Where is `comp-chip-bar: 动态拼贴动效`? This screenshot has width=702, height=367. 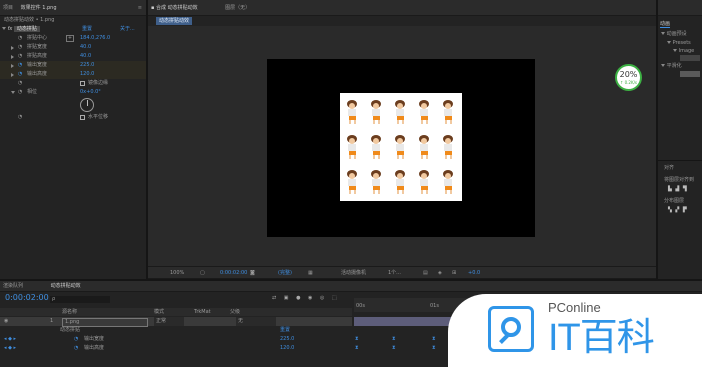
comp-chip-bar: 动态拼贴动效 is located at coordinates (402, 21).